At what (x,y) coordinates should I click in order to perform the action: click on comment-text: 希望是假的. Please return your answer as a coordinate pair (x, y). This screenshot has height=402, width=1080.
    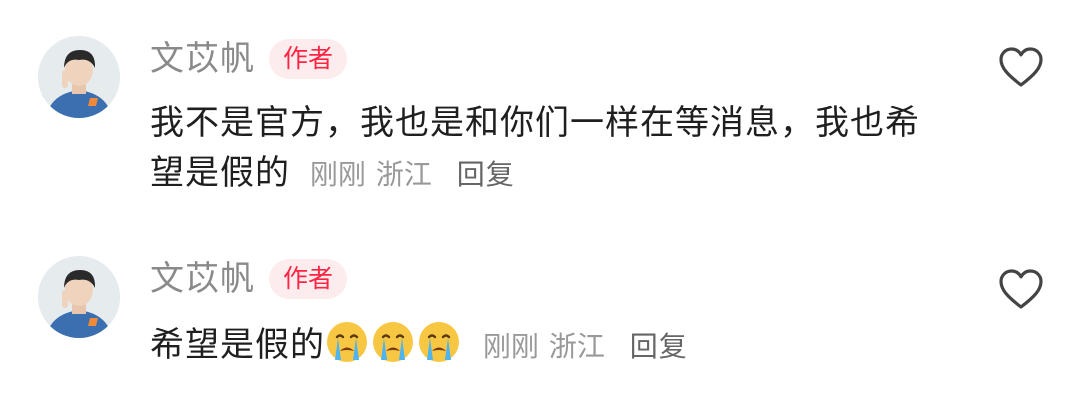
    Looking at the image, I should click on (237, 345).